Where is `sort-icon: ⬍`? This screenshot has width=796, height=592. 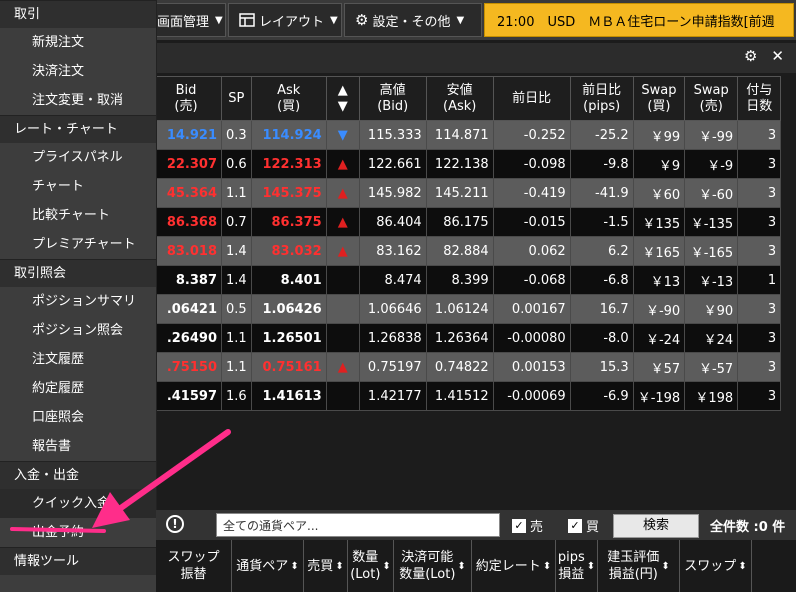
sort-icon: ⬍ is located at coordinates (386, 566).